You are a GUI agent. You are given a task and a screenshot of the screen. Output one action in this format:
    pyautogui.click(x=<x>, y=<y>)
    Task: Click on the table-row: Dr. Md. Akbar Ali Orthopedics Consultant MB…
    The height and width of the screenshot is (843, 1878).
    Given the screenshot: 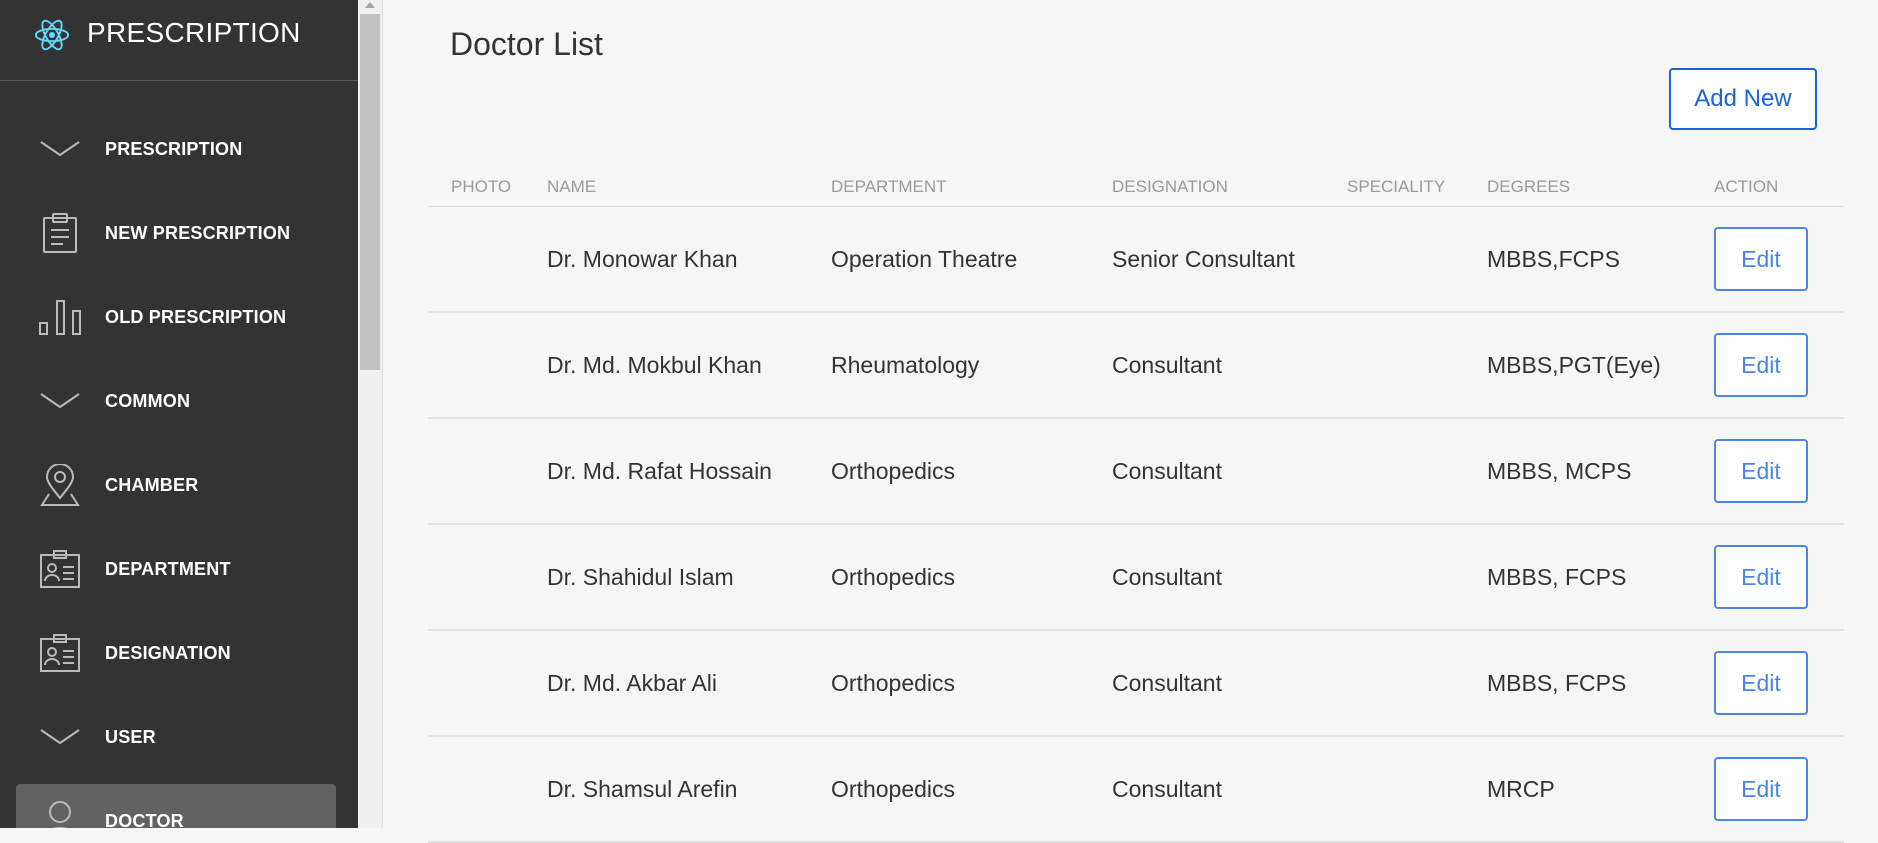 What is the action you would take?
    pyautogui.click(x=1136, y=683)
    